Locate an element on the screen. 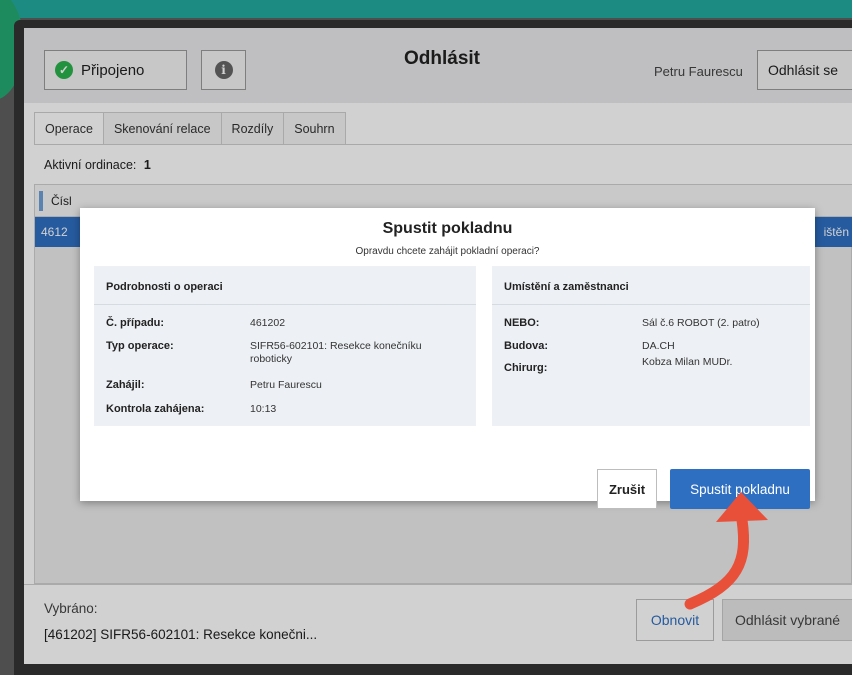 The height and width of the screenshot is (675, 852). started-by-value: Petru Faurescu is located at coordinates (286, 385).